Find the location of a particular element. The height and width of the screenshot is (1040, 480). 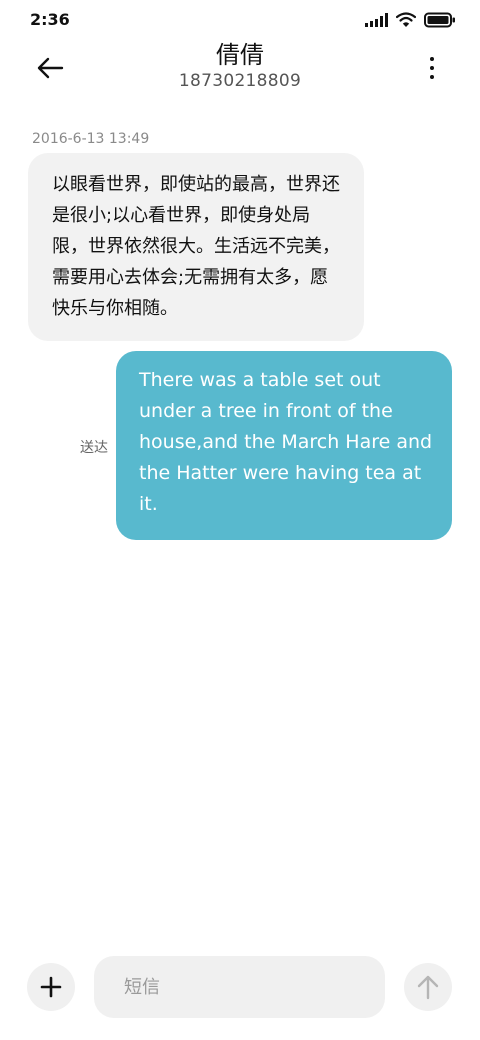

status-icons is located at coordinates (410, 20).